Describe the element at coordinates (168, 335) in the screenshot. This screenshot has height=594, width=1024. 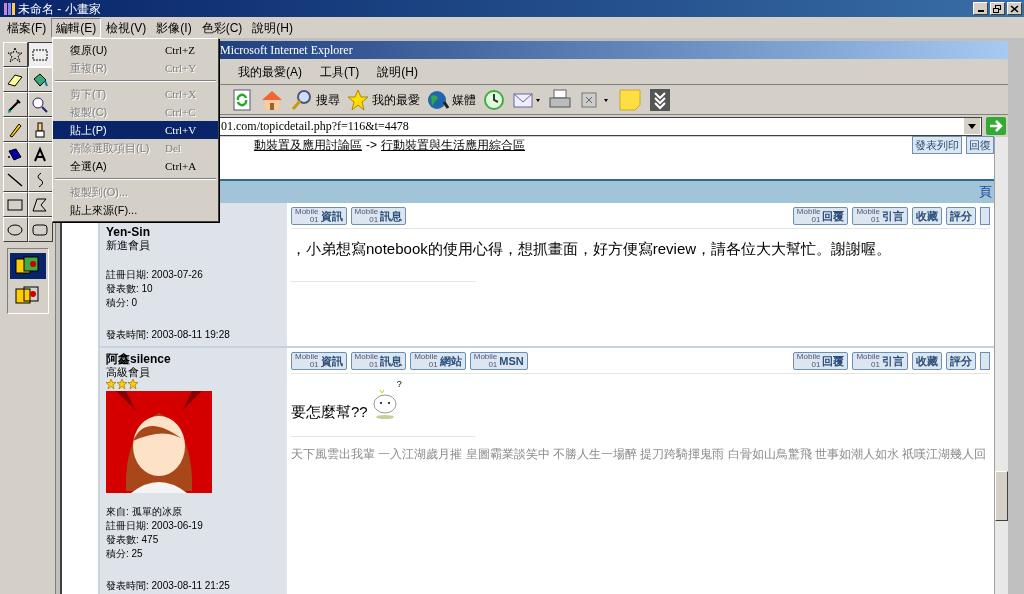
I see `post-time: 發表時間: 2003-08-11 19:28` at that location.